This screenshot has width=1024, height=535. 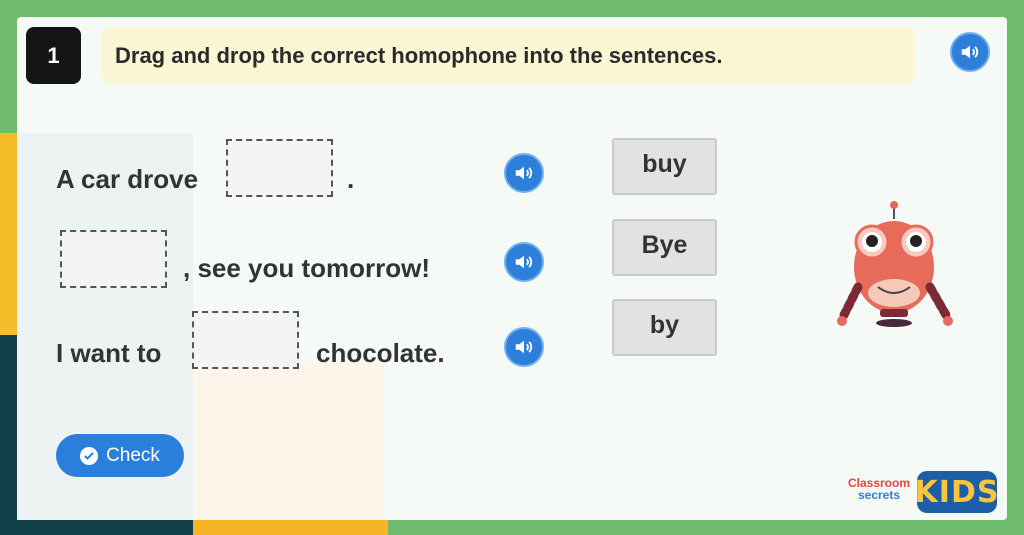 I want to click on word-tile-bye: Bye, so click(x=664, y=247).